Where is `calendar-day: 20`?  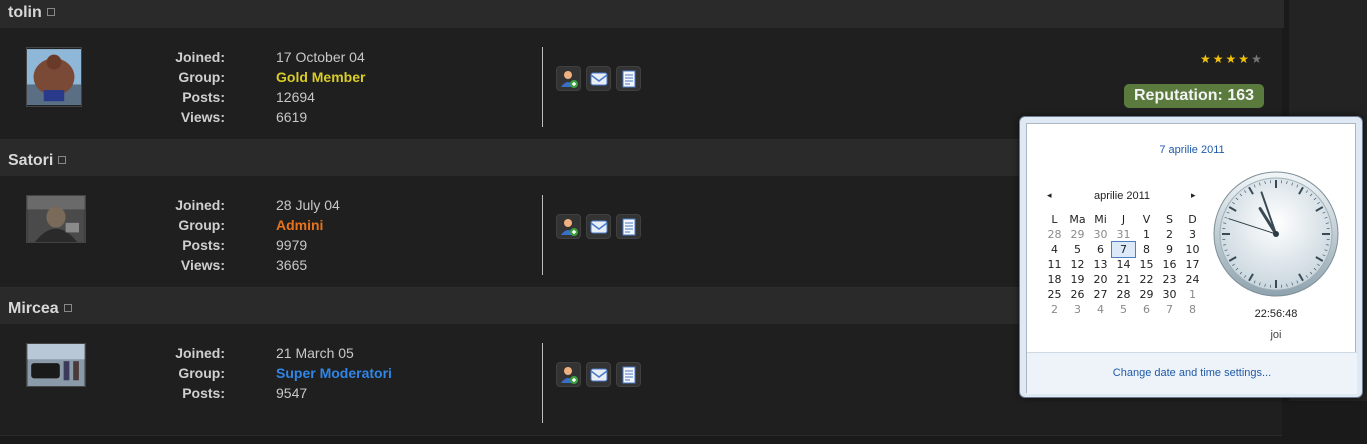 calendar-day: 20 is located at coordinates (1100, 279).